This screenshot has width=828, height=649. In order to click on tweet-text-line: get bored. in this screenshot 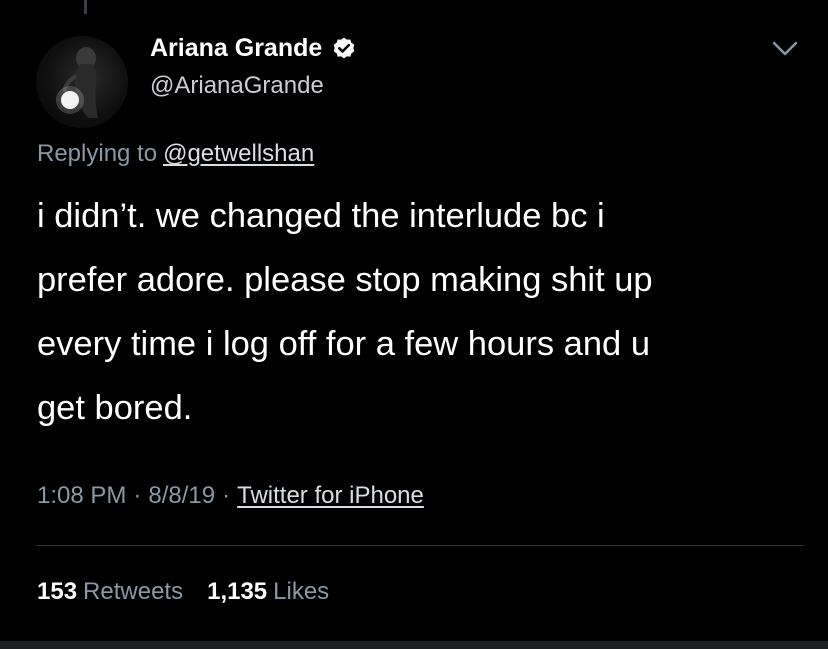, I will do `click(115, 408)`.